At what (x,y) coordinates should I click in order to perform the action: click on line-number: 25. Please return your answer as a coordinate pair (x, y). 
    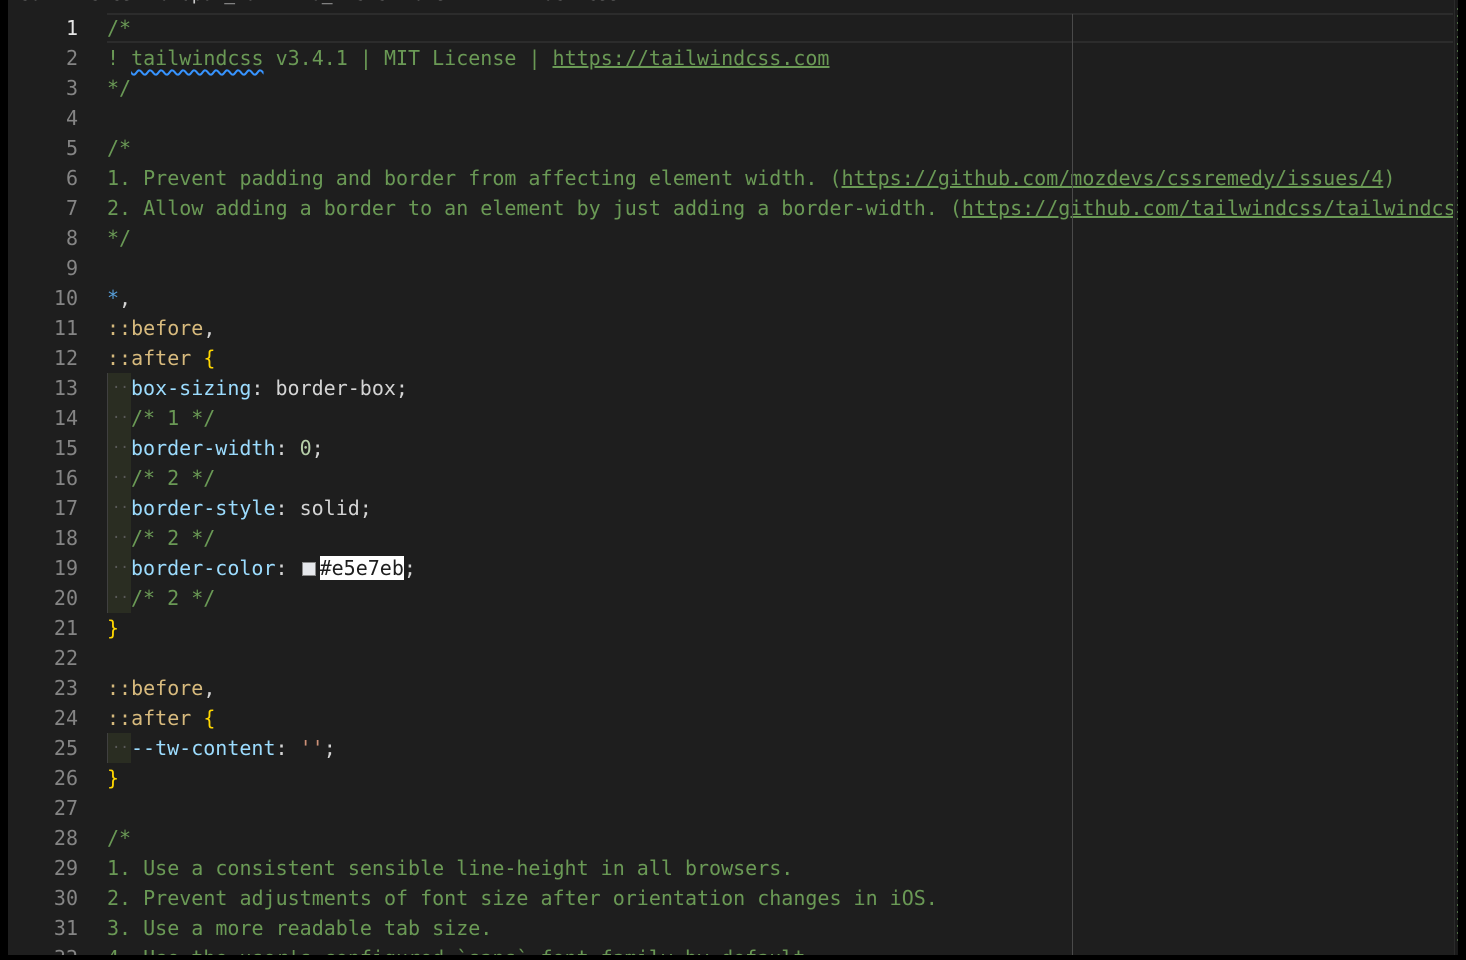
    Looking at the image, I should click on (43, 748).